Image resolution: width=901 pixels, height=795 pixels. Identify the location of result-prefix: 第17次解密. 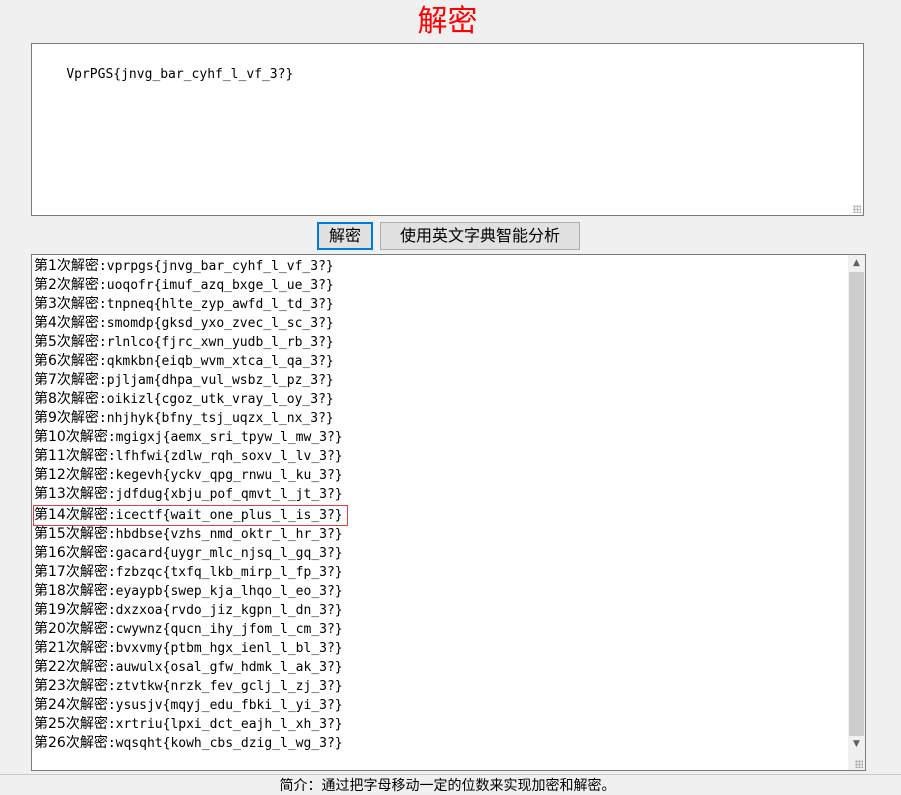
(71, 572).